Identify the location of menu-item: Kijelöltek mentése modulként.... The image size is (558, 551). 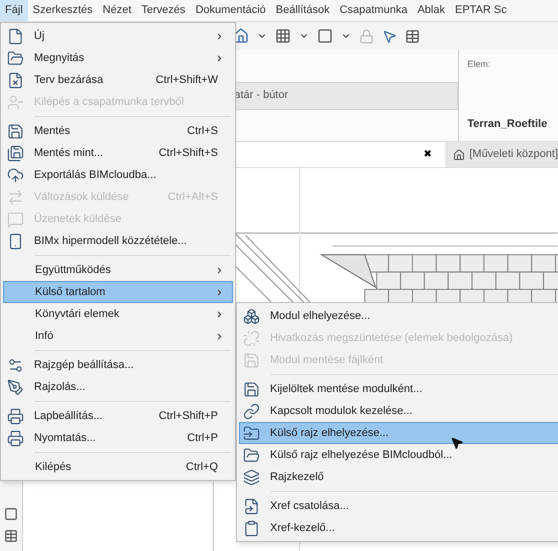
(398, 389).